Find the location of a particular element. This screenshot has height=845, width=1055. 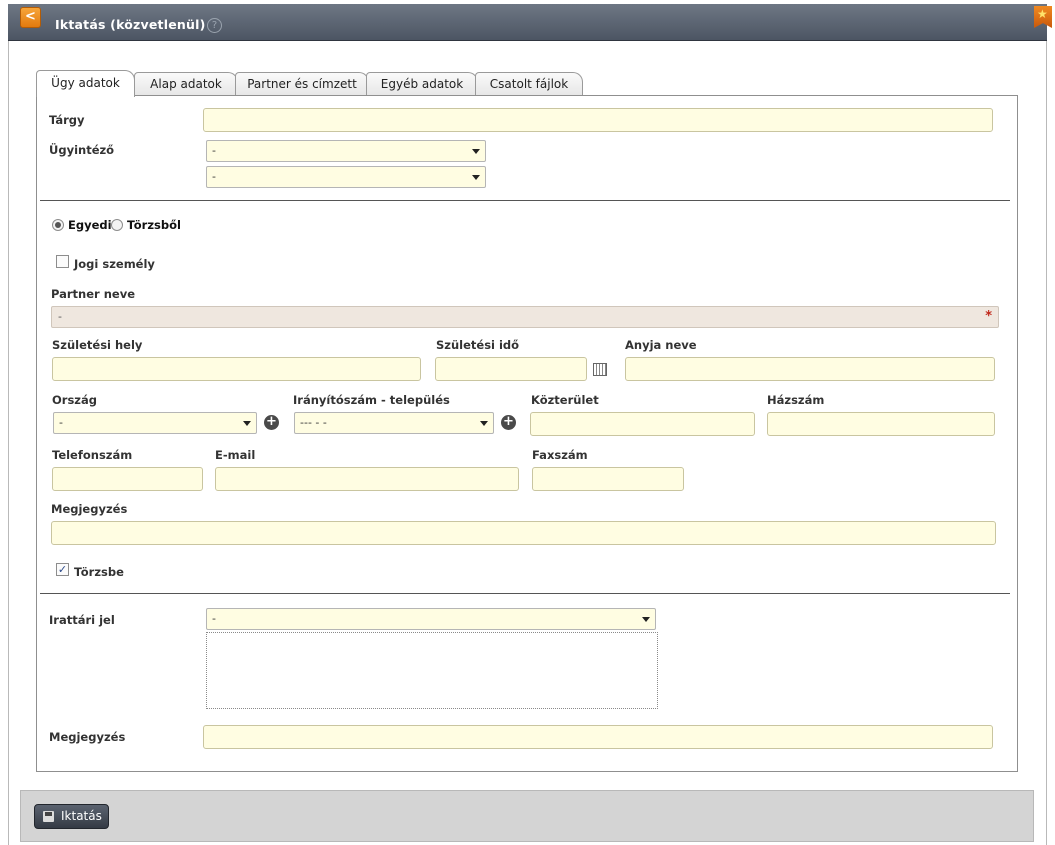

archive-code-list is located at coordinates (432, 670).